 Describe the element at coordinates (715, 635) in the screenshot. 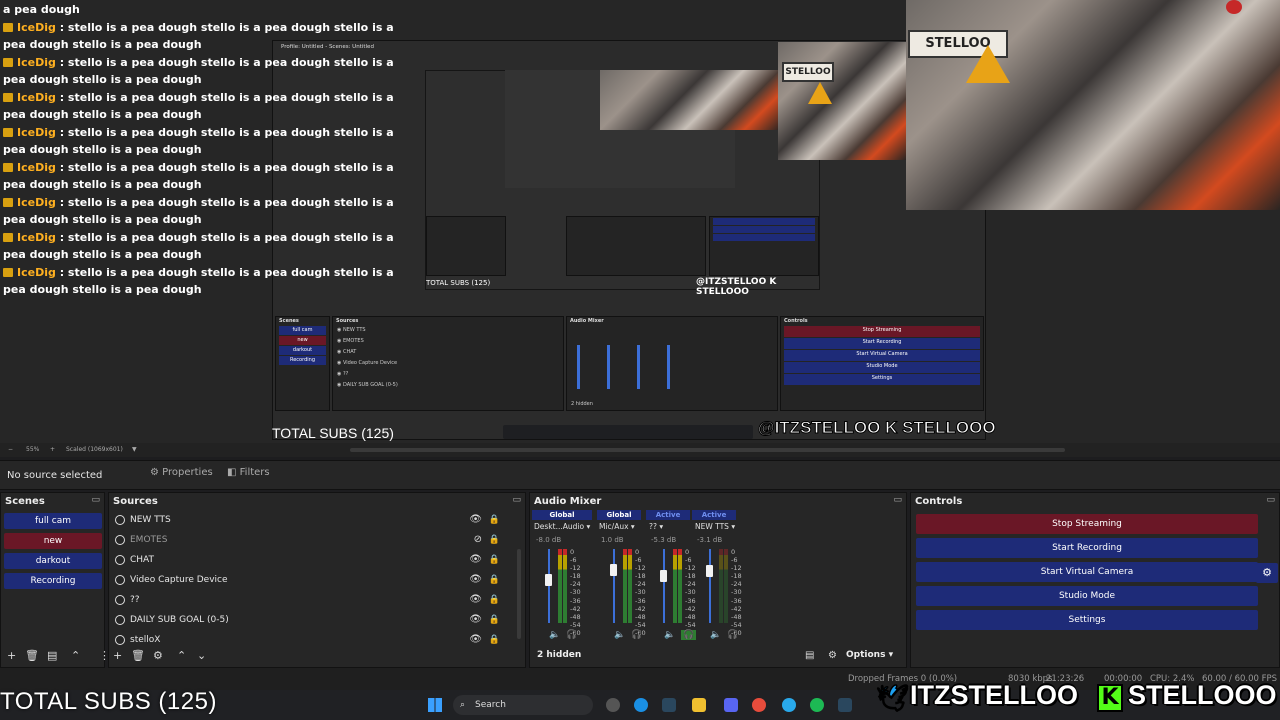

I see `speaker-muted-icon: 🔈` at that location.